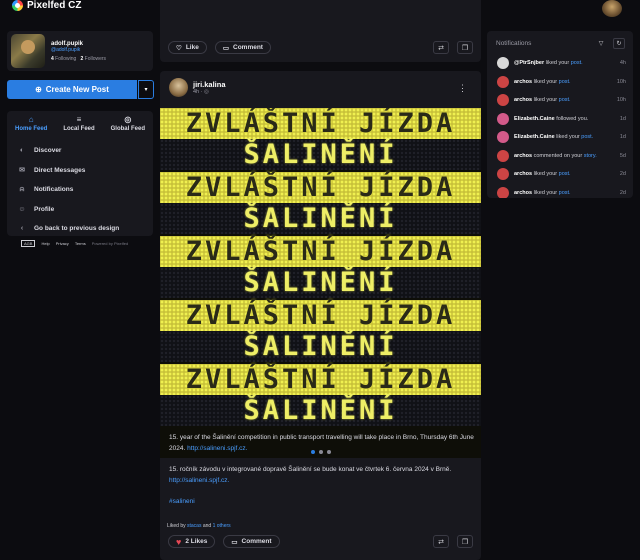 The height and width of the screenshot is (560, 640). I want to click on create-post-dropdown: ▾, so click(146, 89).